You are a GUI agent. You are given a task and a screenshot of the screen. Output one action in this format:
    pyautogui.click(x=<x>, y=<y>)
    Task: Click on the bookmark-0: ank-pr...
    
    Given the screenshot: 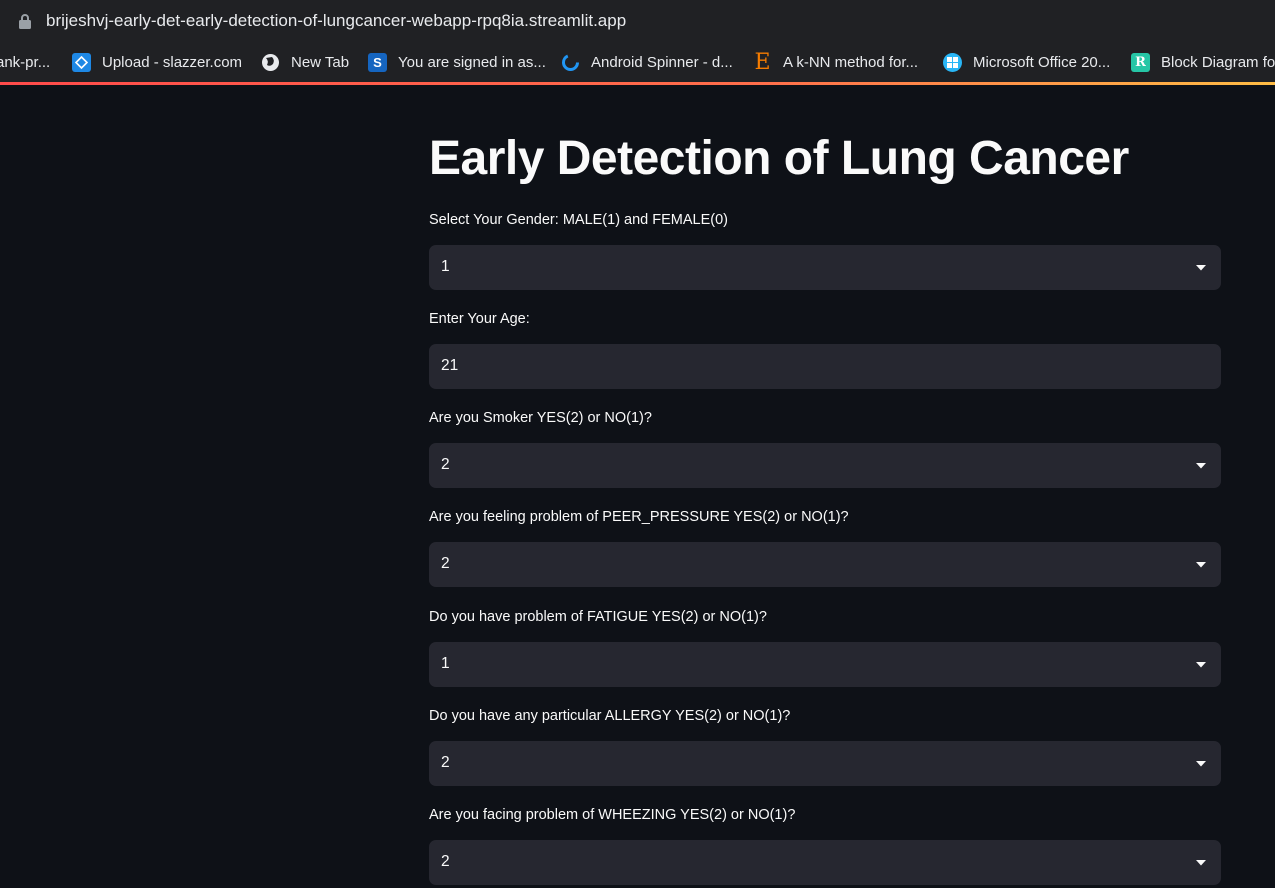 What is the action you would take?
    pyautogui.click(x=25, y=62)
    